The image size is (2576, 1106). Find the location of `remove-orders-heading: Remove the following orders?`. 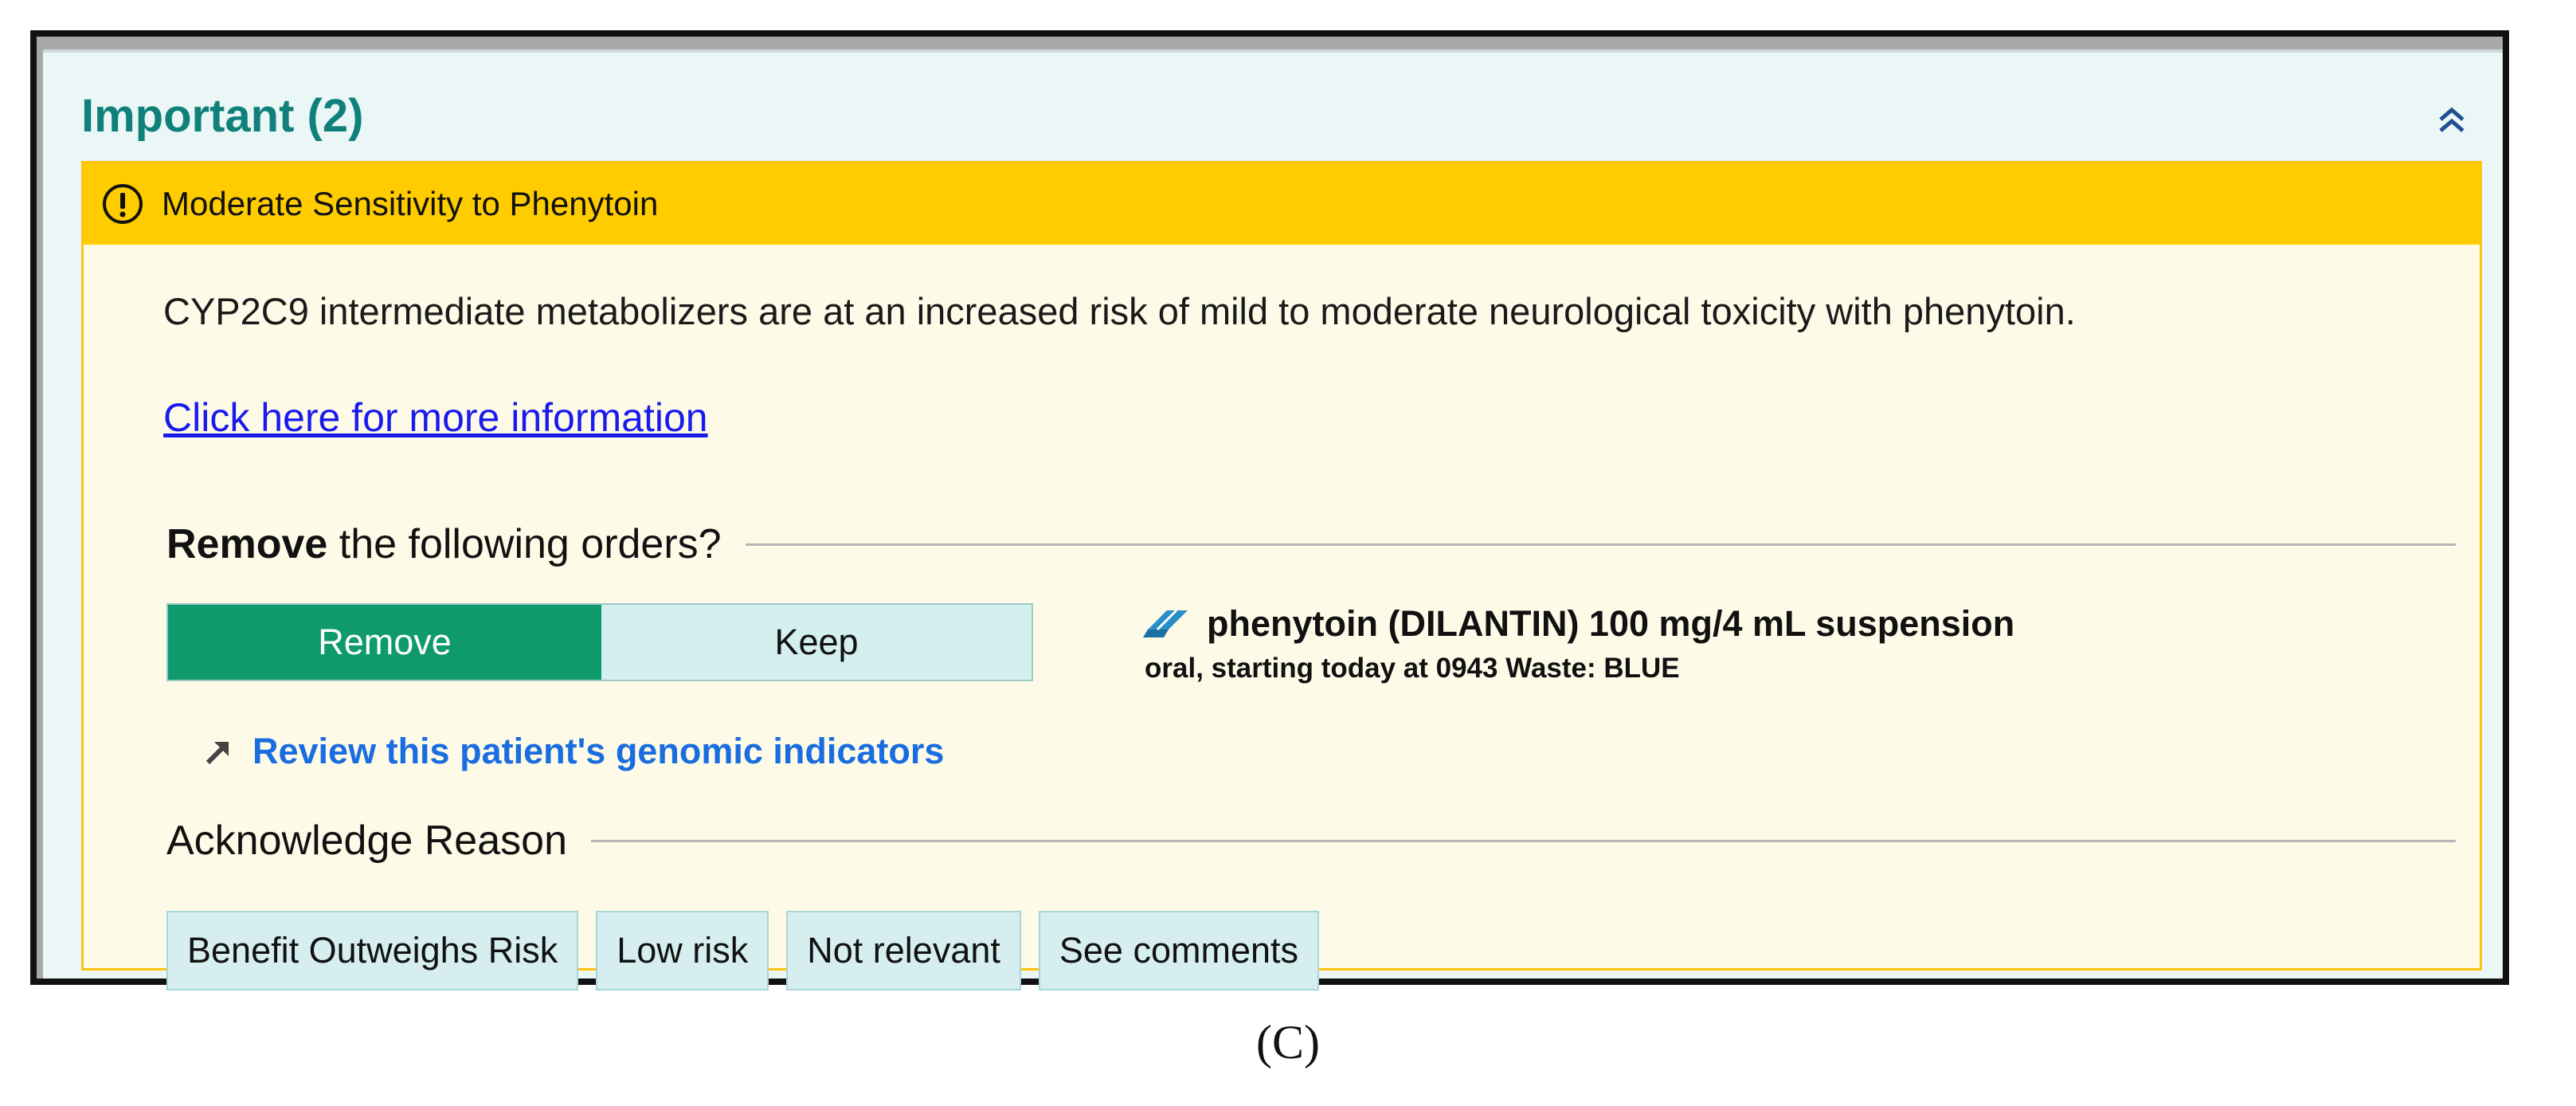

remove-orders-heading: Remove the following orders? is located at coordinates (1311, 544).